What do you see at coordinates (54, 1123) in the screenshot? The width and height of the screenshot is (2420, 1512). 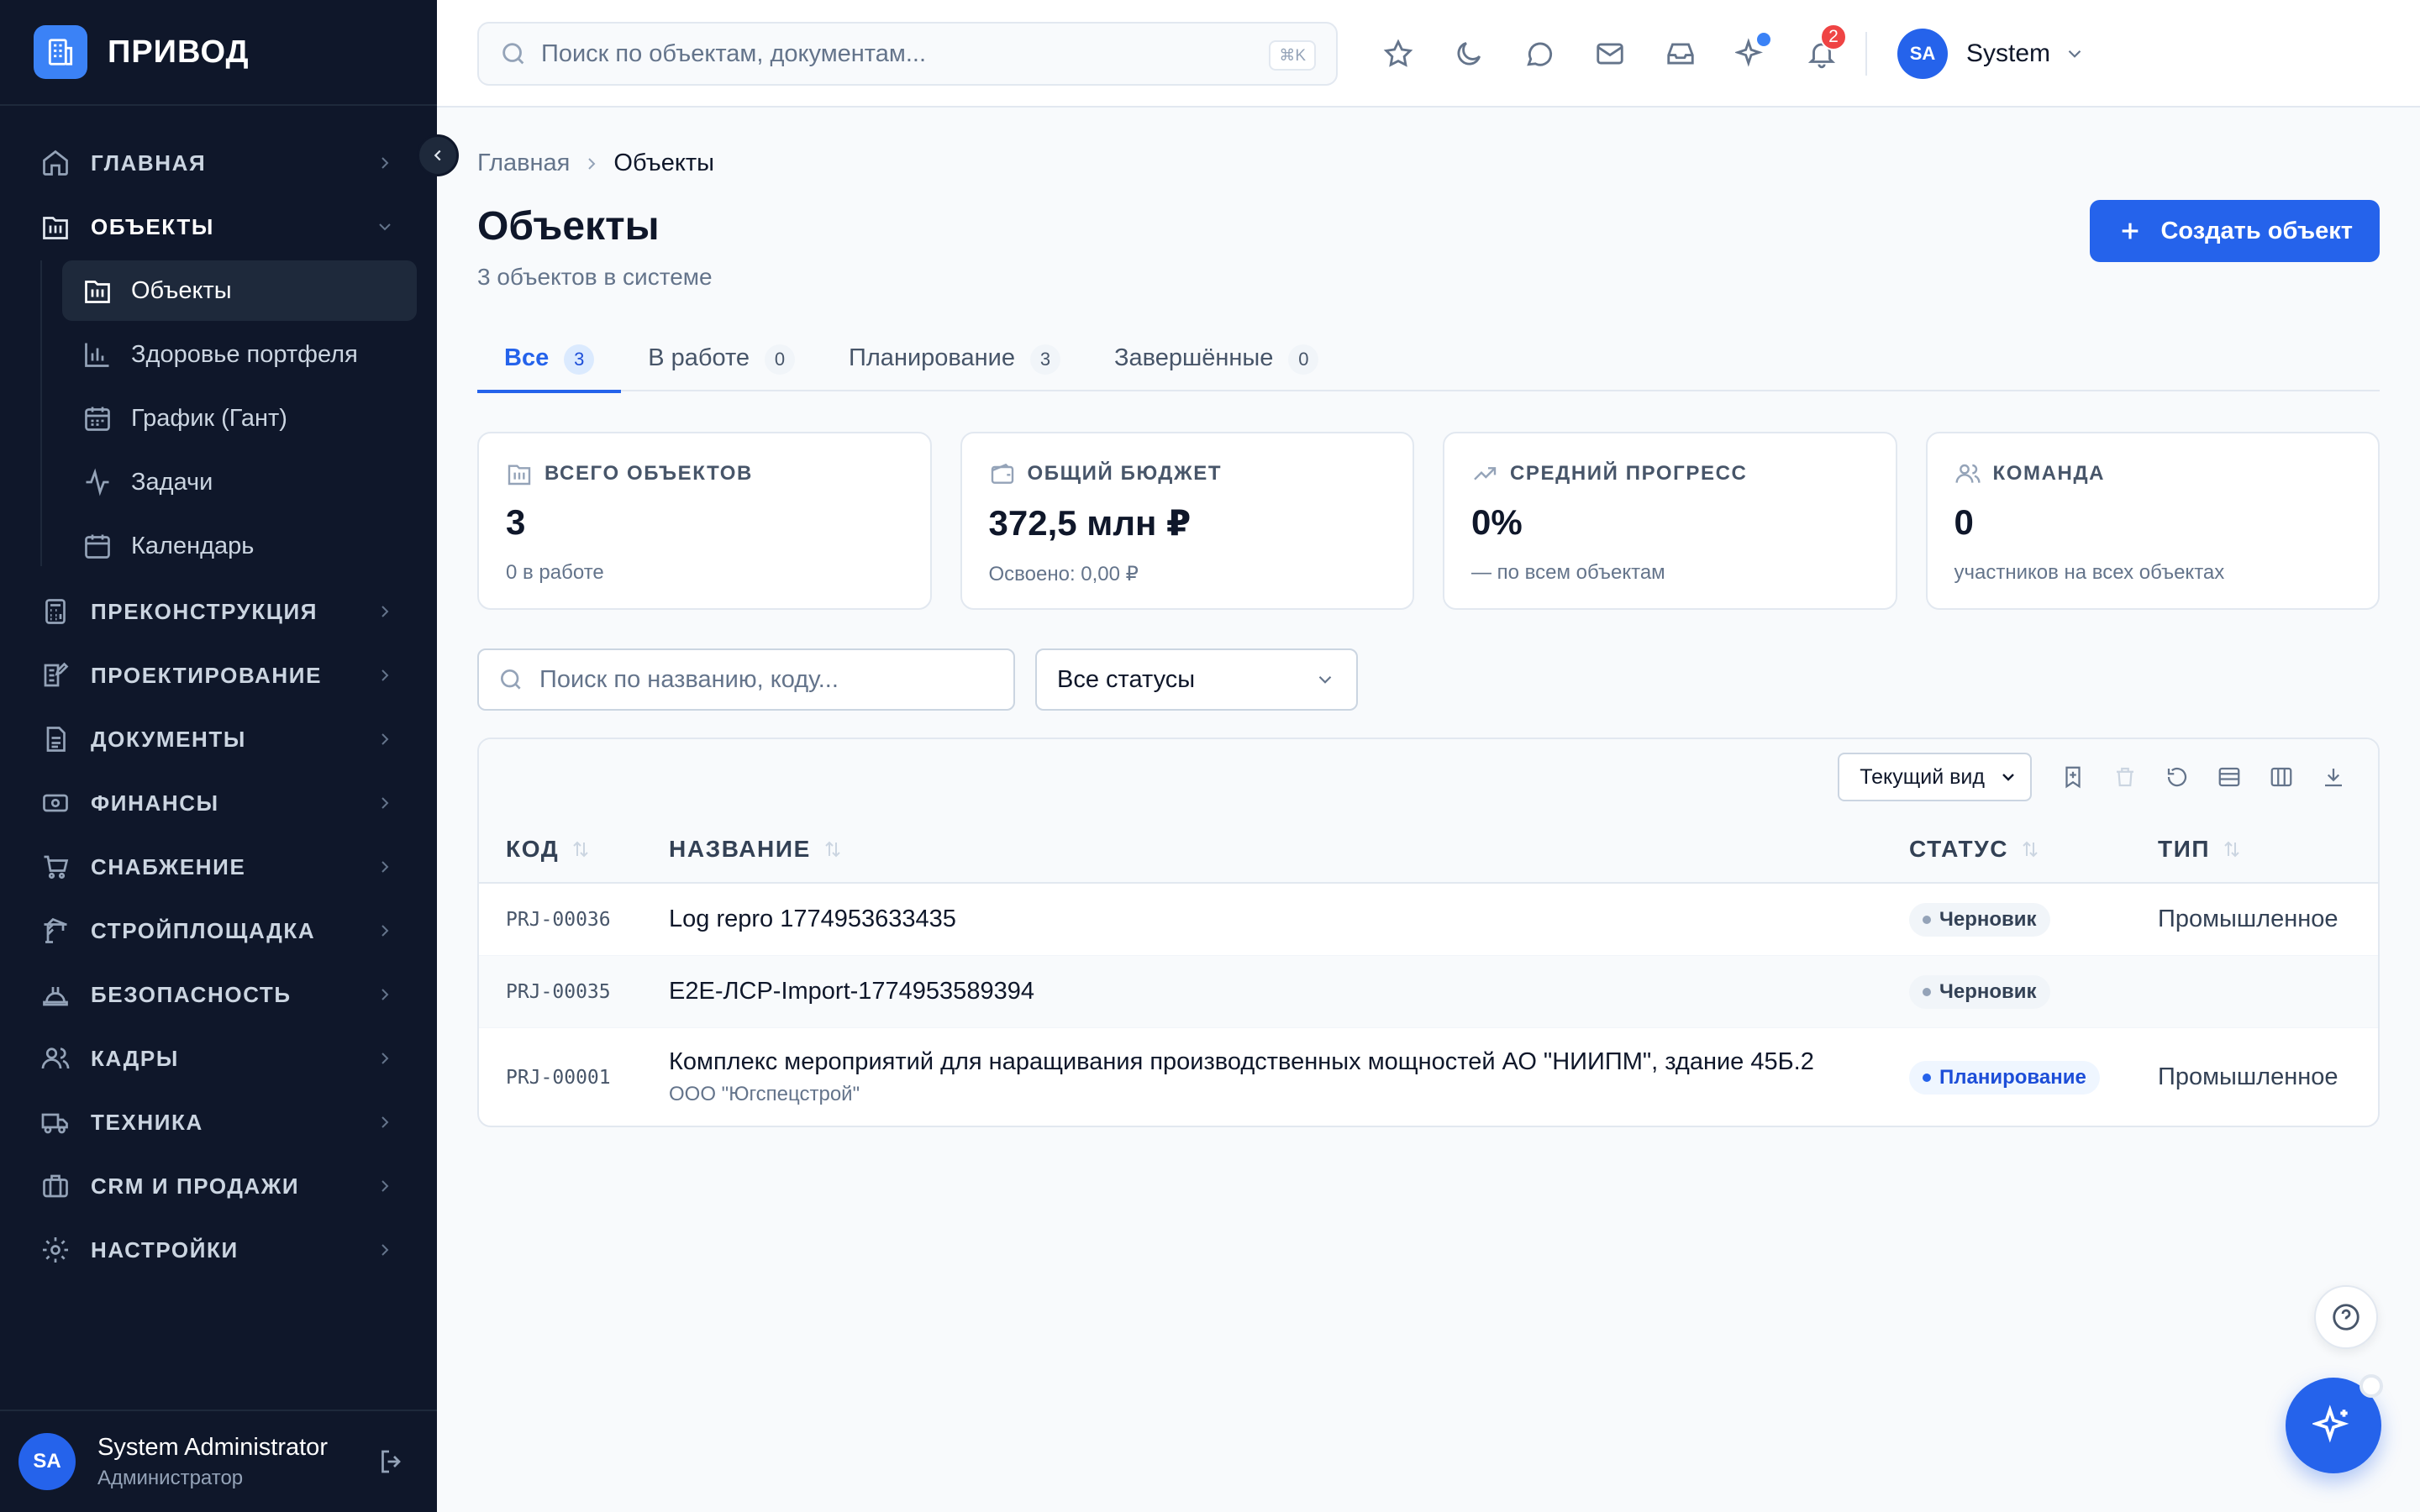 I see `truck-icon` at bounding box center [54, 1123].